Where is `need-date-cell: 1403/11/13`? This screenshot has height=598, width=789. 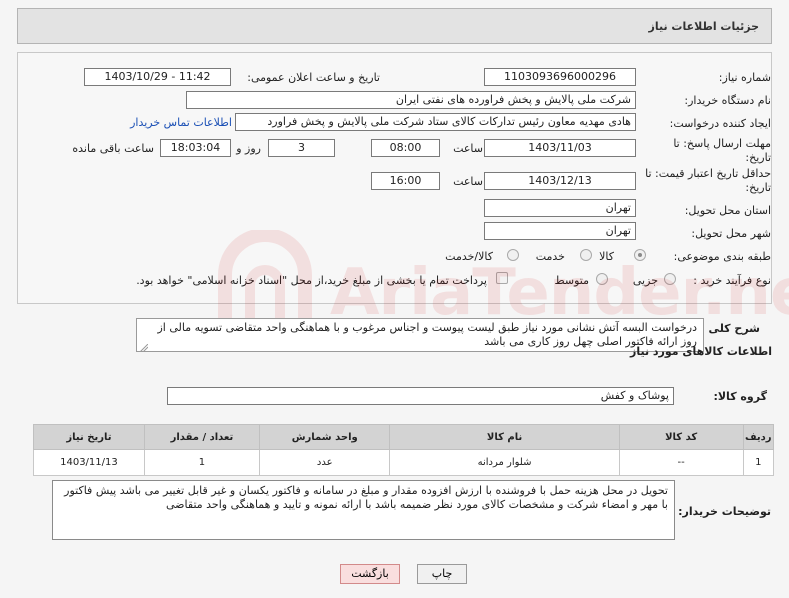 need-date-cell: 1403/11/13 is located at coordinates (89, 462).